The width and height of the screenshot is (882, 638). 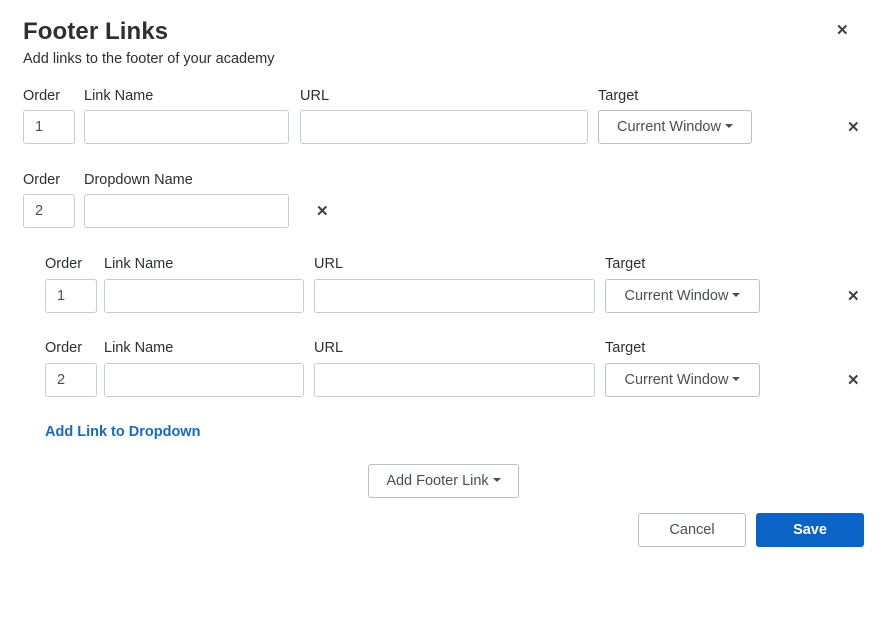 What do you see at coordinates (186, 211) in the screenshot?
I see `dropdown-name-input` at bounding box center [186, 211].